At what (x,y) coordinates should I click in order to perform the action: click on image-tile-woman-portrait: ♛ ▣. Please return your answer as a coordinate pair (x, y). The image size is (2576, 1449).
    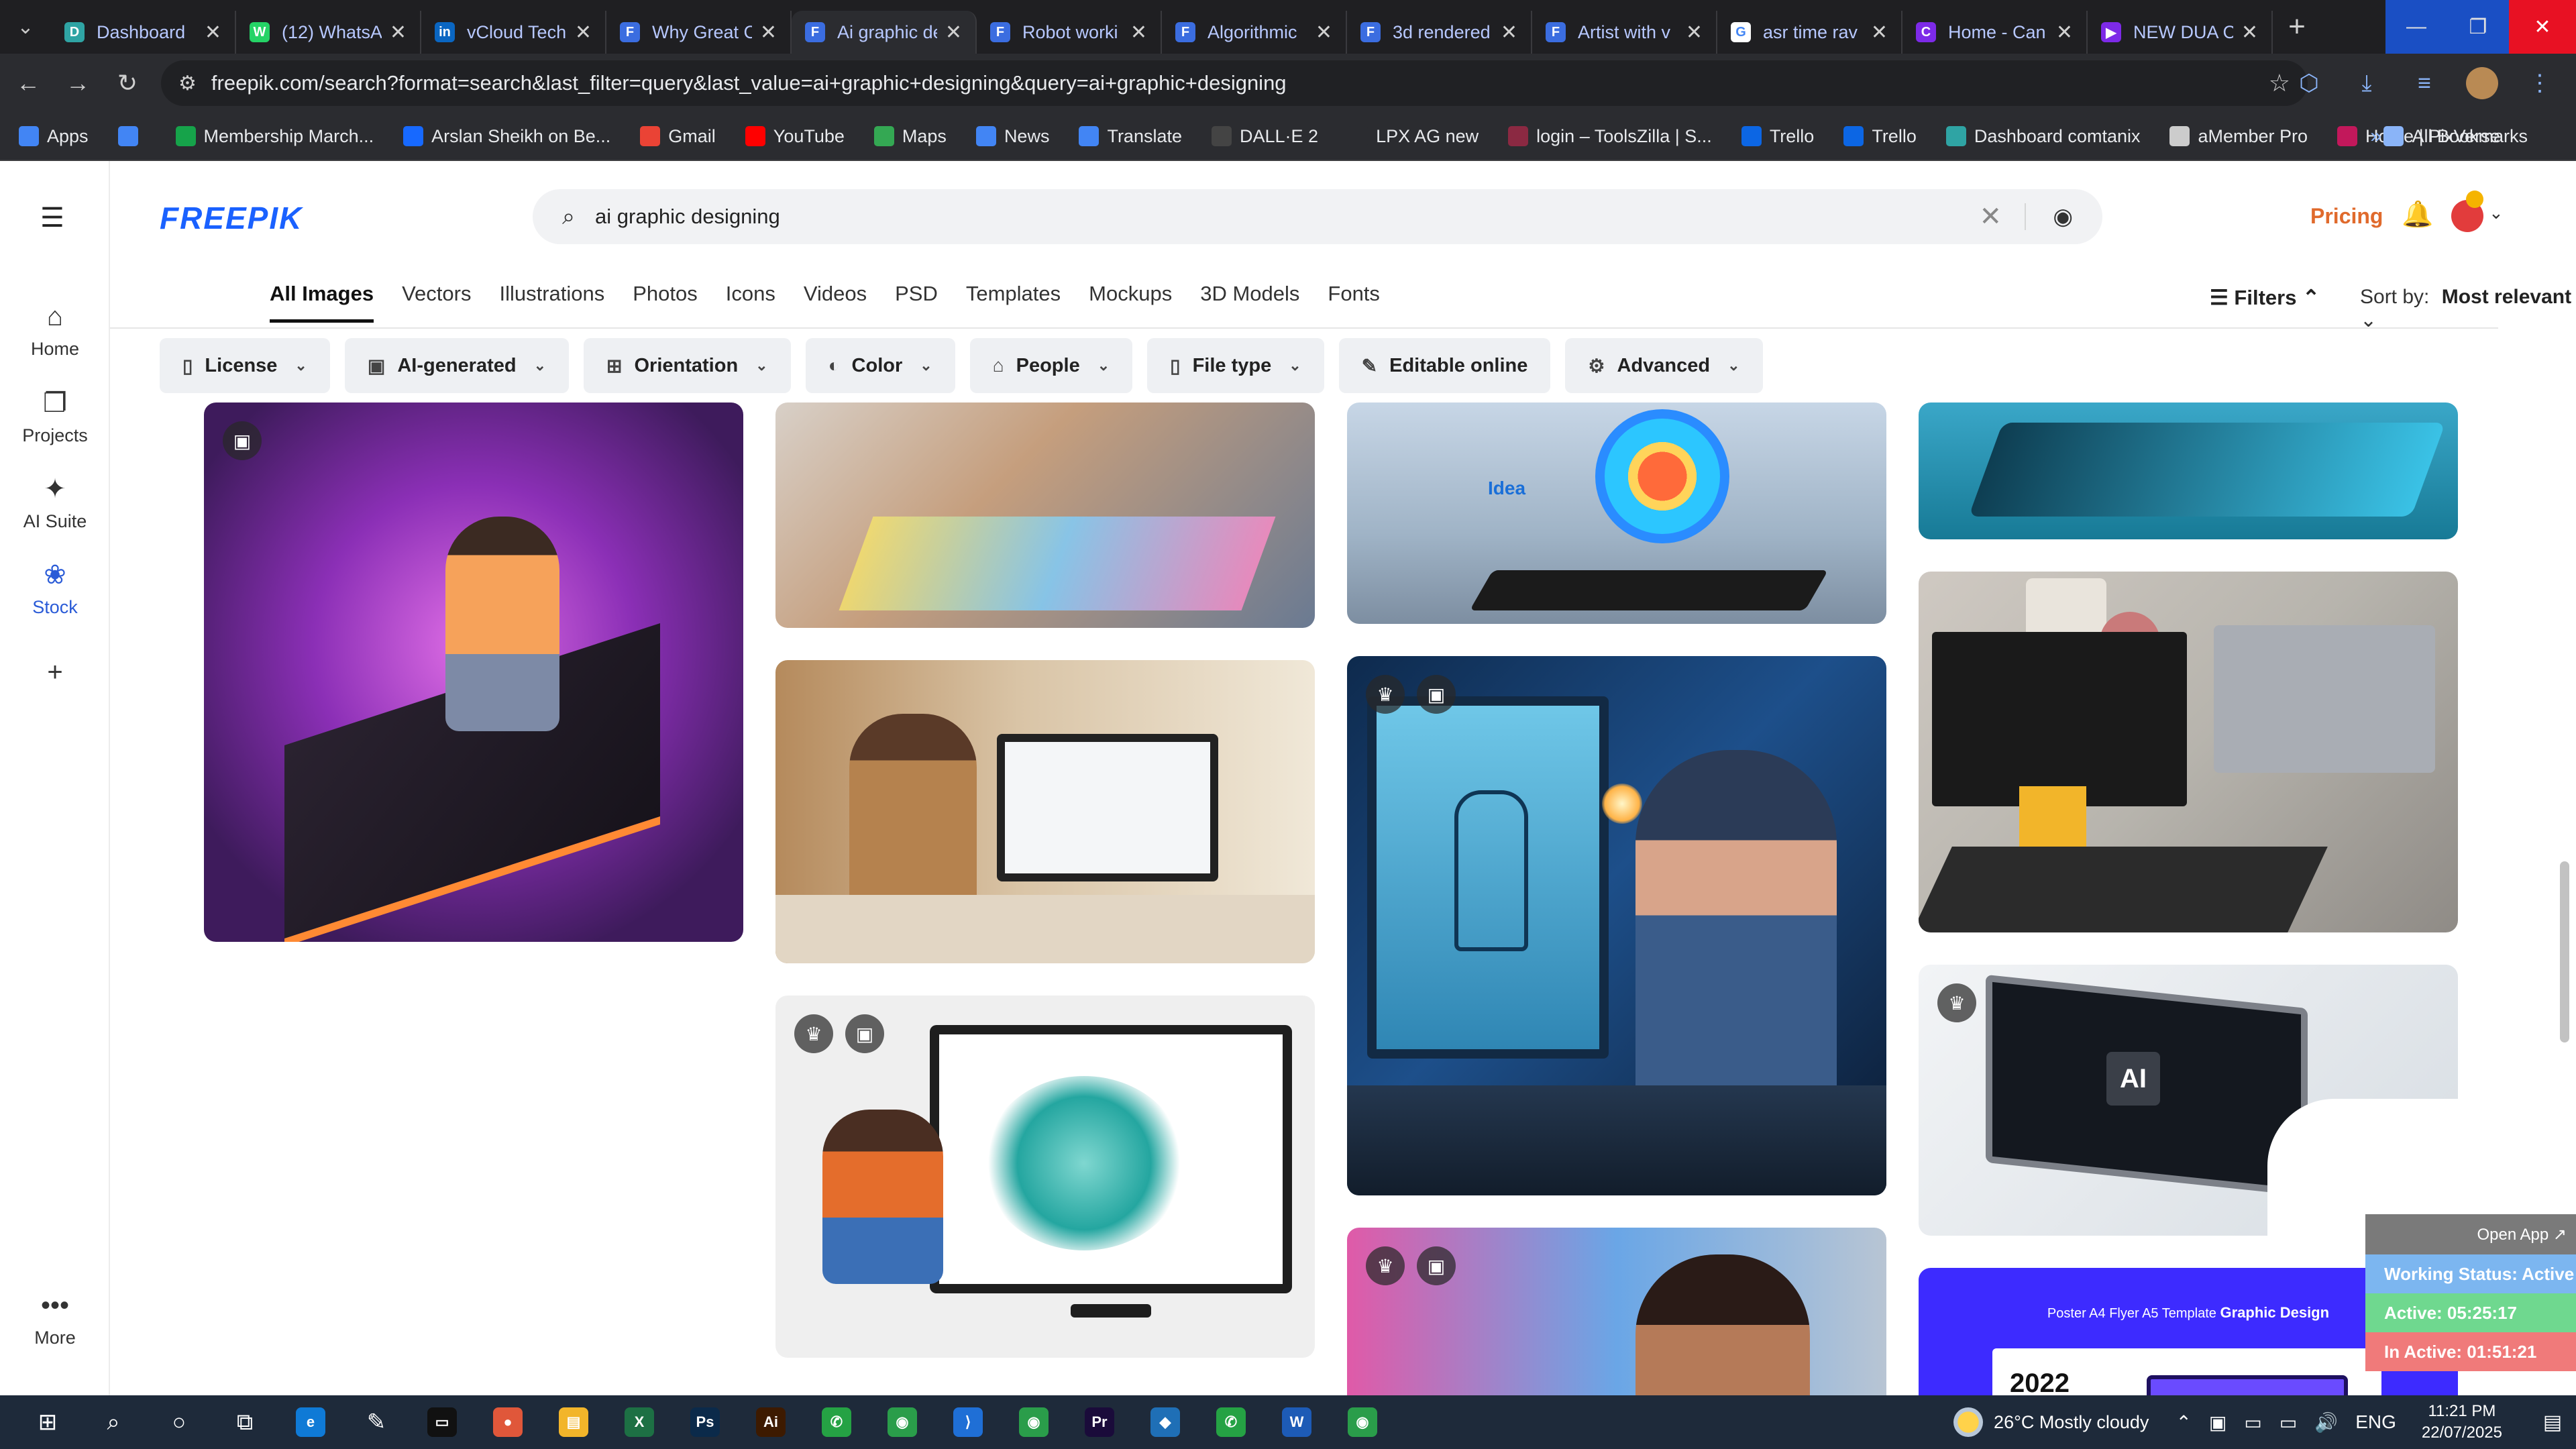
    Looking at the image, I should click on (1616, 1311).